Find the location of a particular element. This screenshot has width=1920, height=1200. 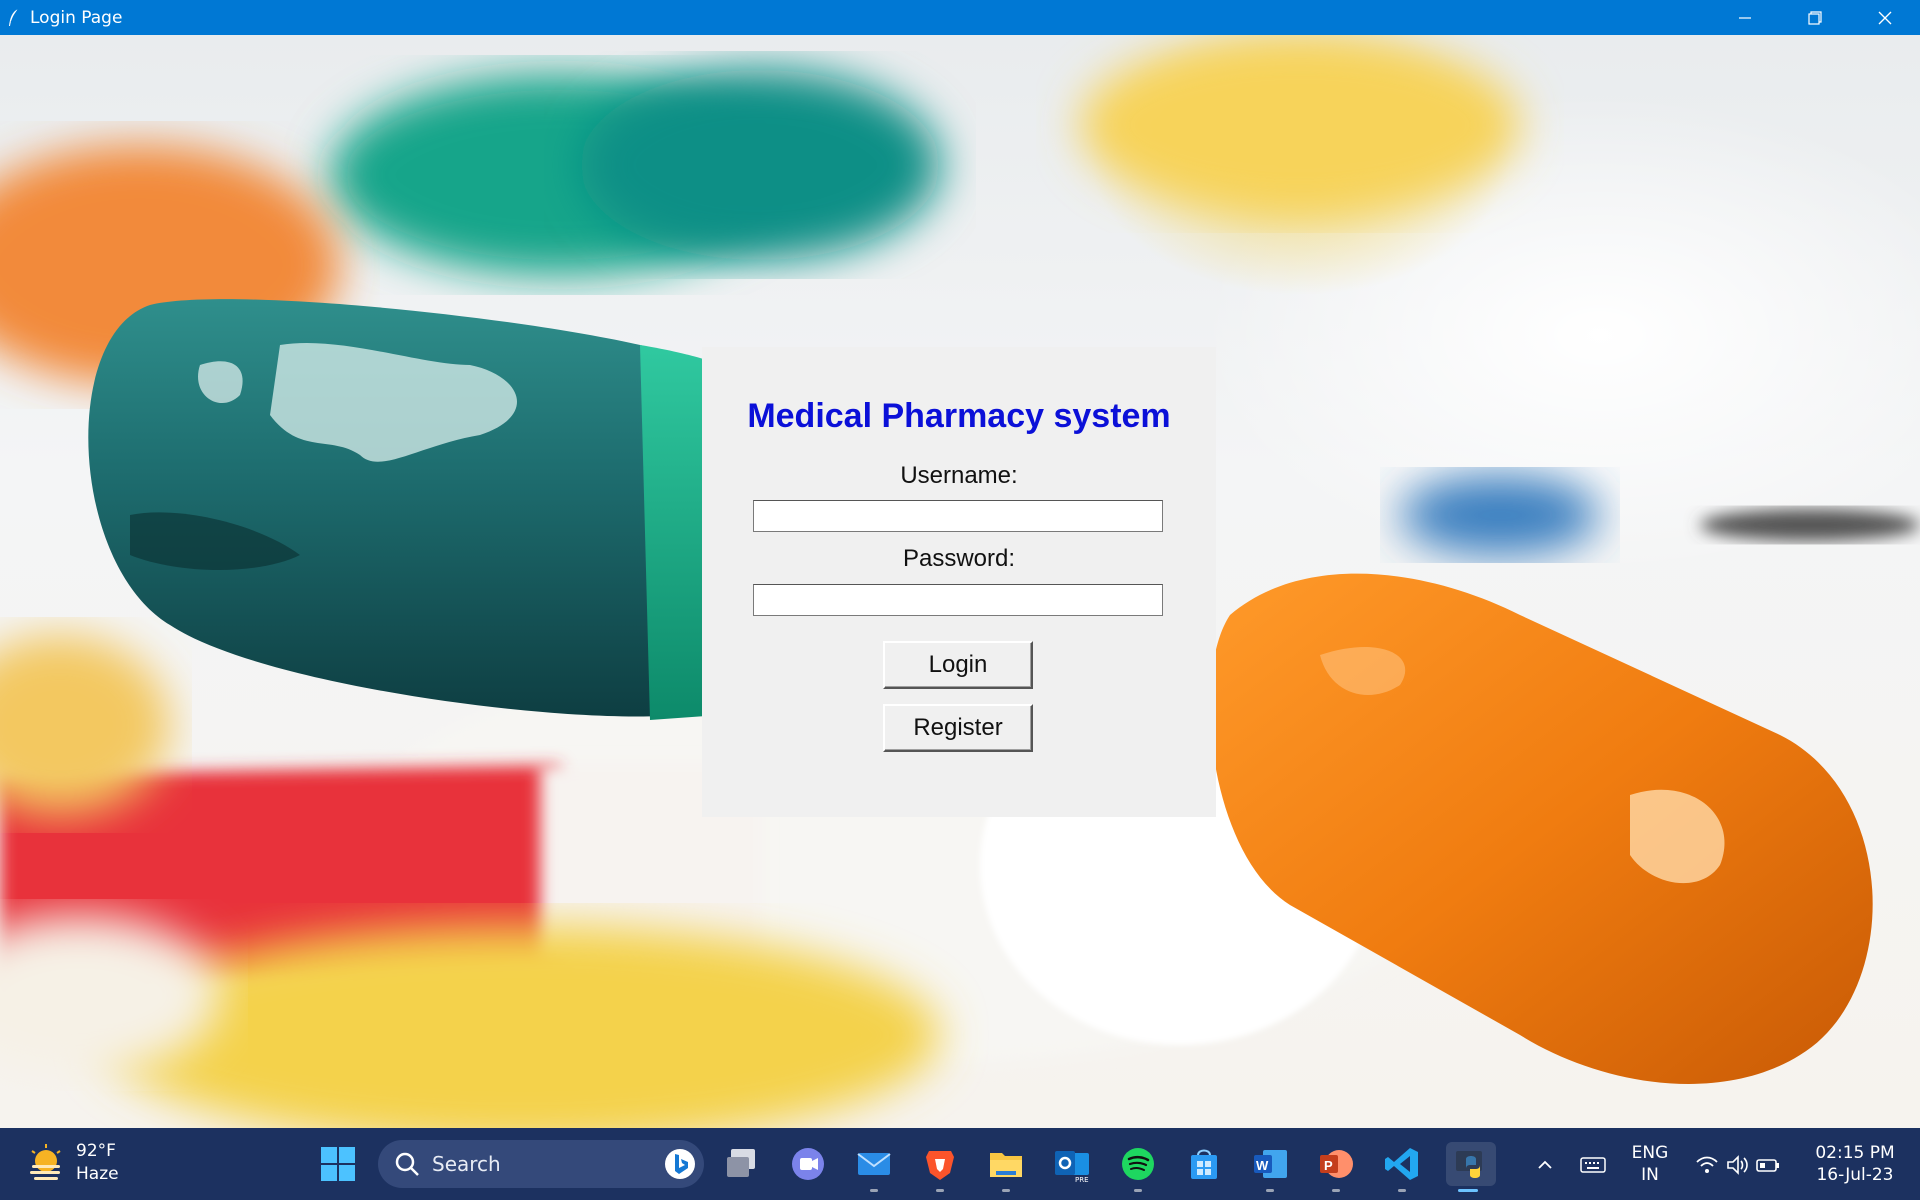

taskbar-app-spotify is located at coordinates (1138, 1167).